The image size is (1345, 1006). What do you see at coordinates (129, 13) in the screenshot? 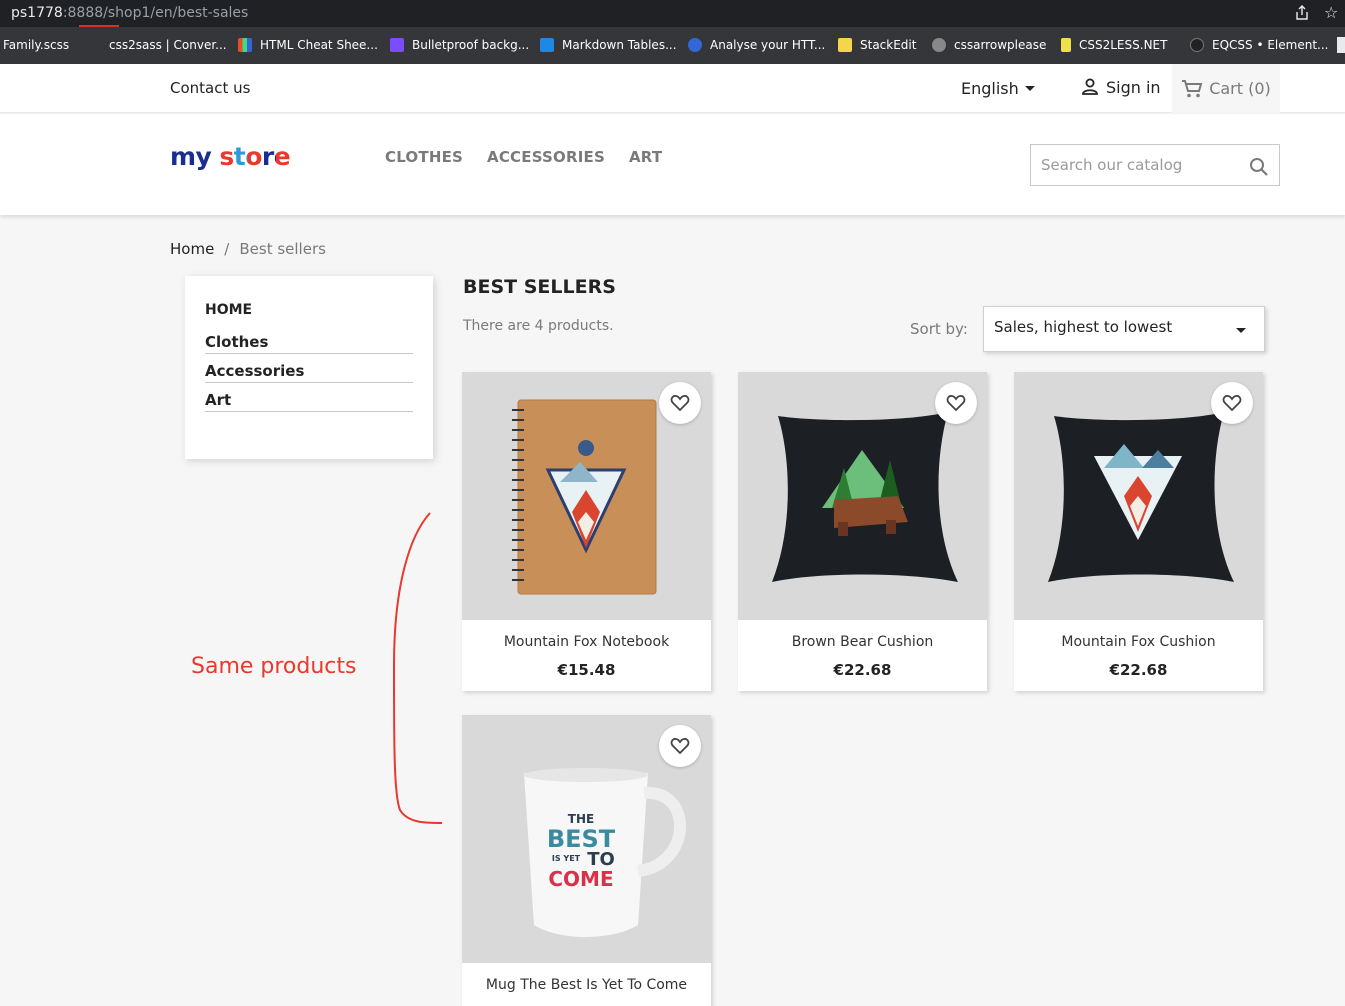
I see `url-text: ps1778:8888/shop1/en/best-sales` at bounding box center [129, 13].